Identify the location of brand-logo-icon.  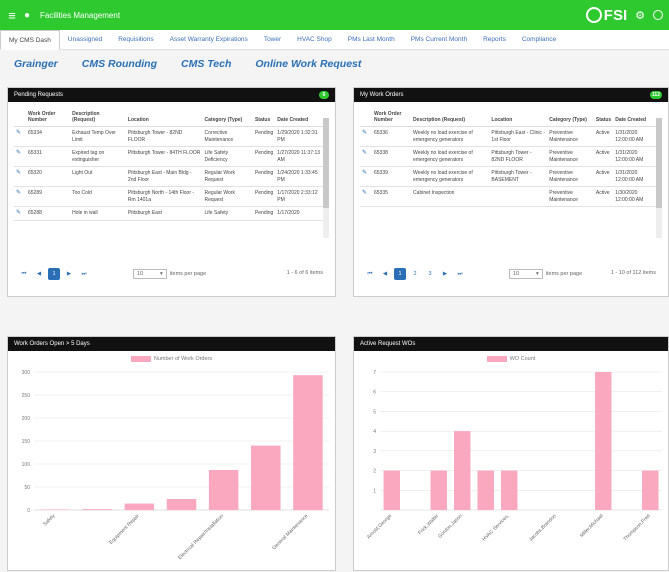
(594, 15).